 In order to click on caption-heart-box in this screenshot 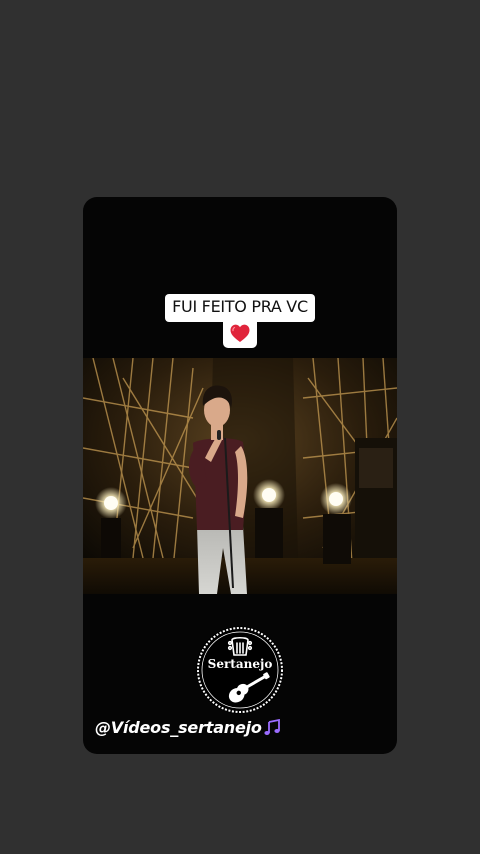, I will do `click(240, 334)`.